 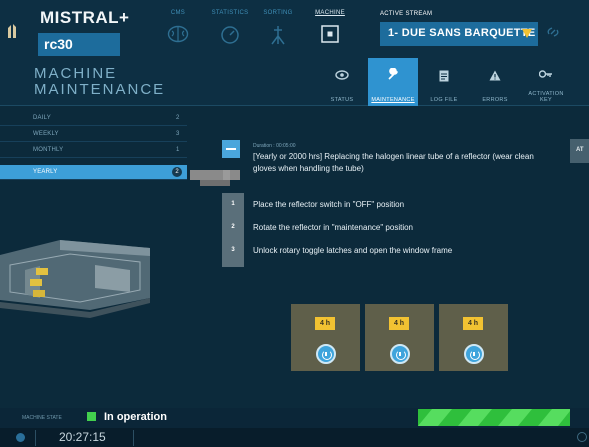 What do you see at coordinates (545, 74) in the screenshot?
I see `key-icon` at bounding box center [545, 74].